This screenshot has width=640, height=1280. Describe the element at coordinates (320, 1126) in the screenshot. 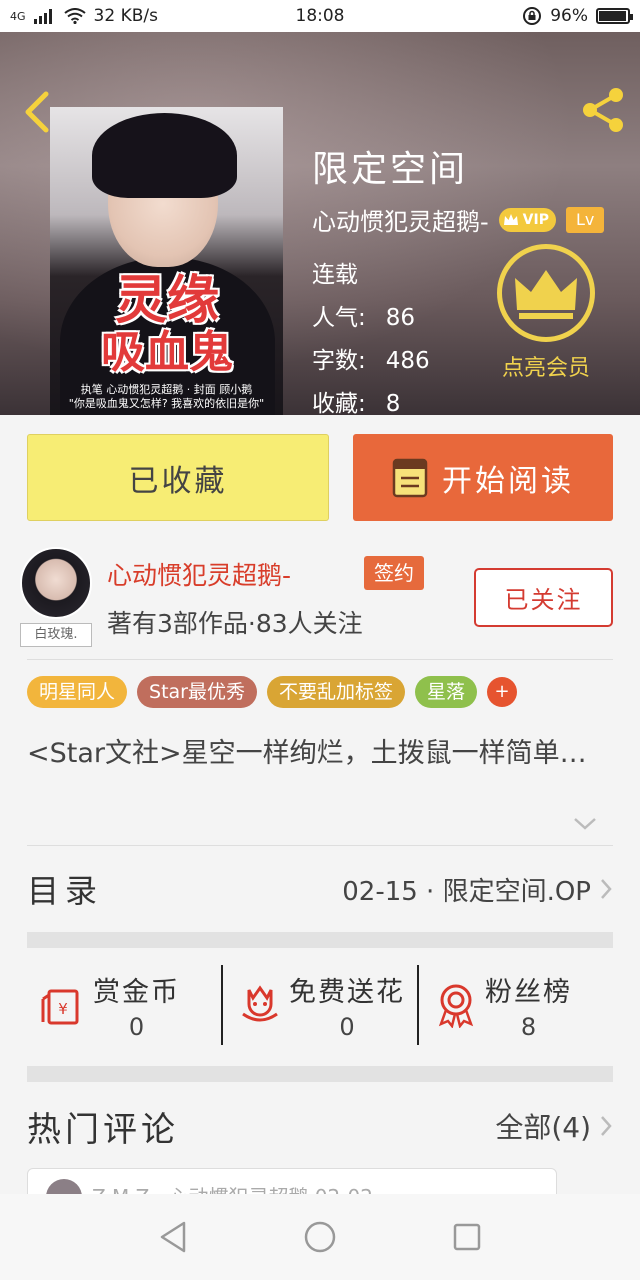

I see `hot-comments-header: 热门评论 全部(4)` at that location.